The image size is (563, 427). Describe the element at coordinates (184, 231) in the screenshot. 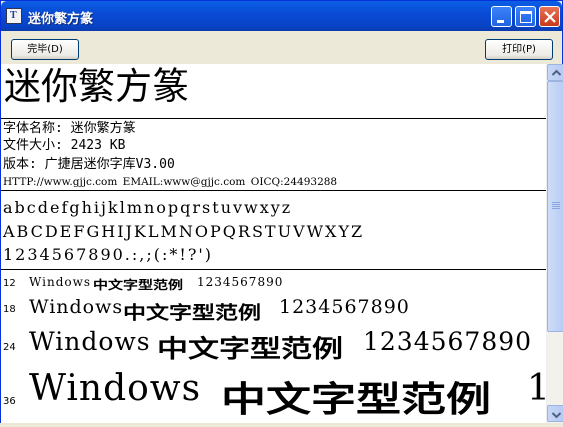

I see `uppercase-sample: ABCDEFGHIJKLMNOPQRSTUVWXYZ` at that location.